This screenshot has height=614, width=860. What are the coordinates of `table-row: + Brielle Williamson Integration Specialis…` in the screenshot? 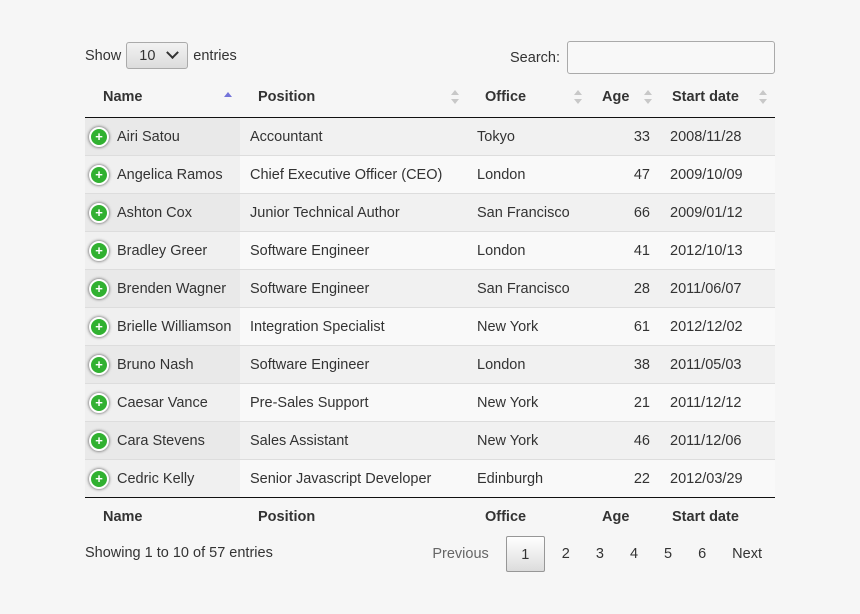 It's located at (430, 326).